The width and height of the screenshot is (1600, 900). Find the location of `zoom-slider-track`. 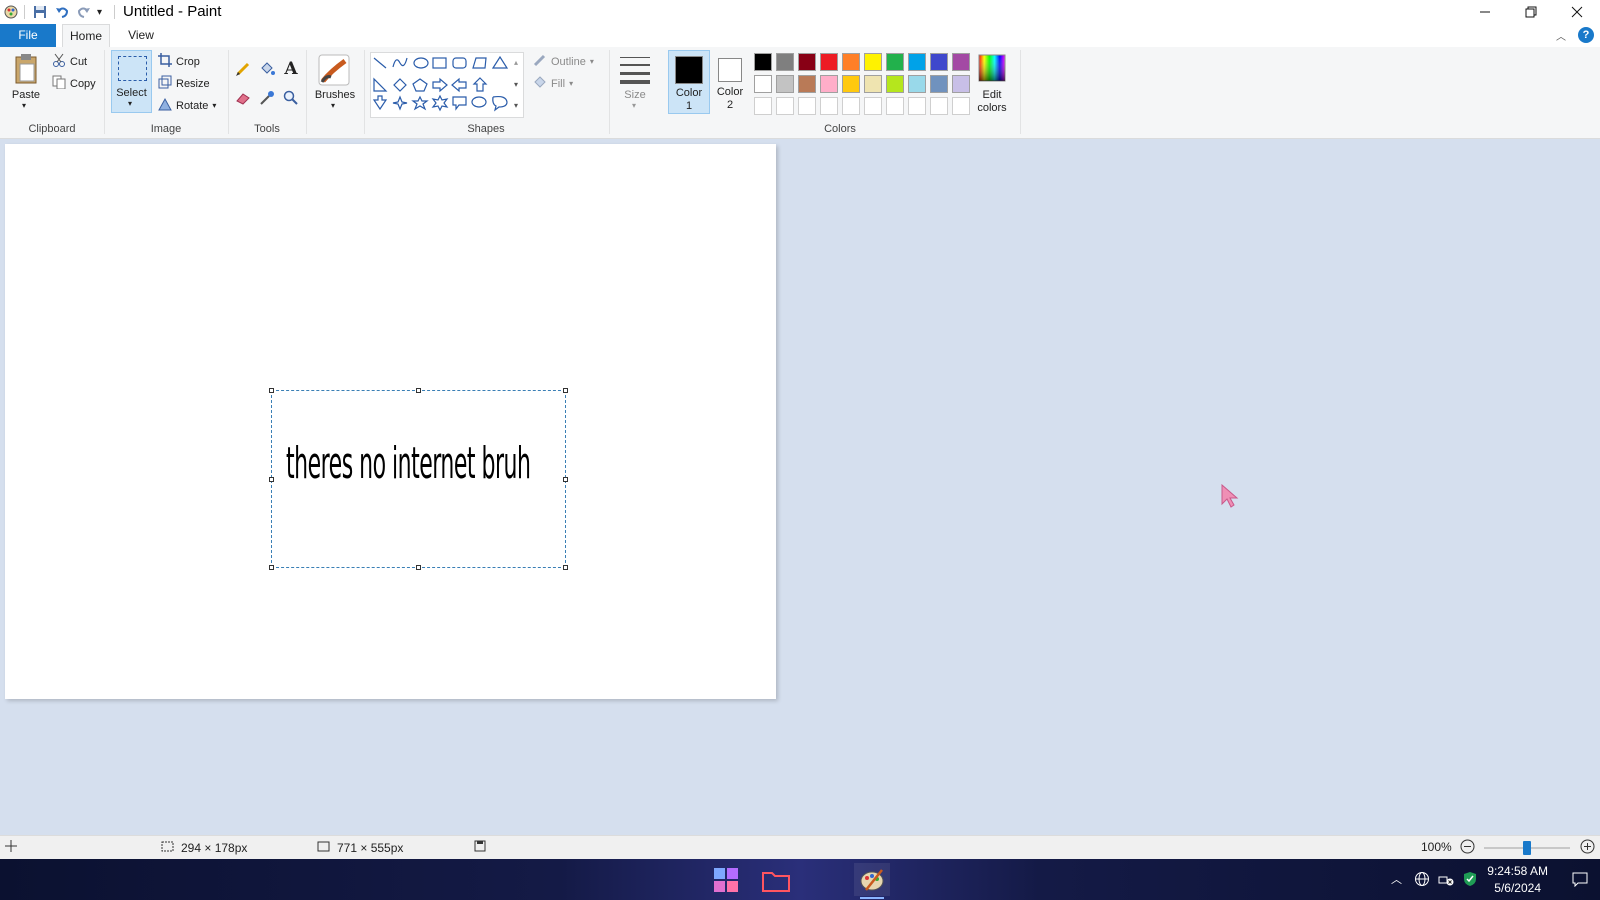

zoom-slider-track is located at coordinates (1527, 848).